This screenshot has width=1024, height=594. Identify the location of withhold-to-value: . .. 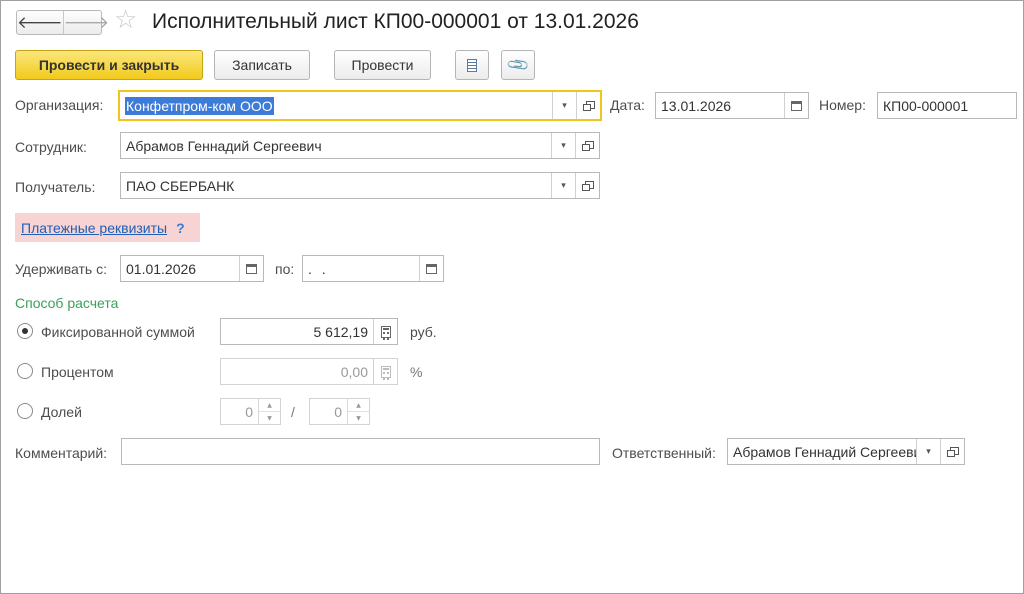
(318, 268).